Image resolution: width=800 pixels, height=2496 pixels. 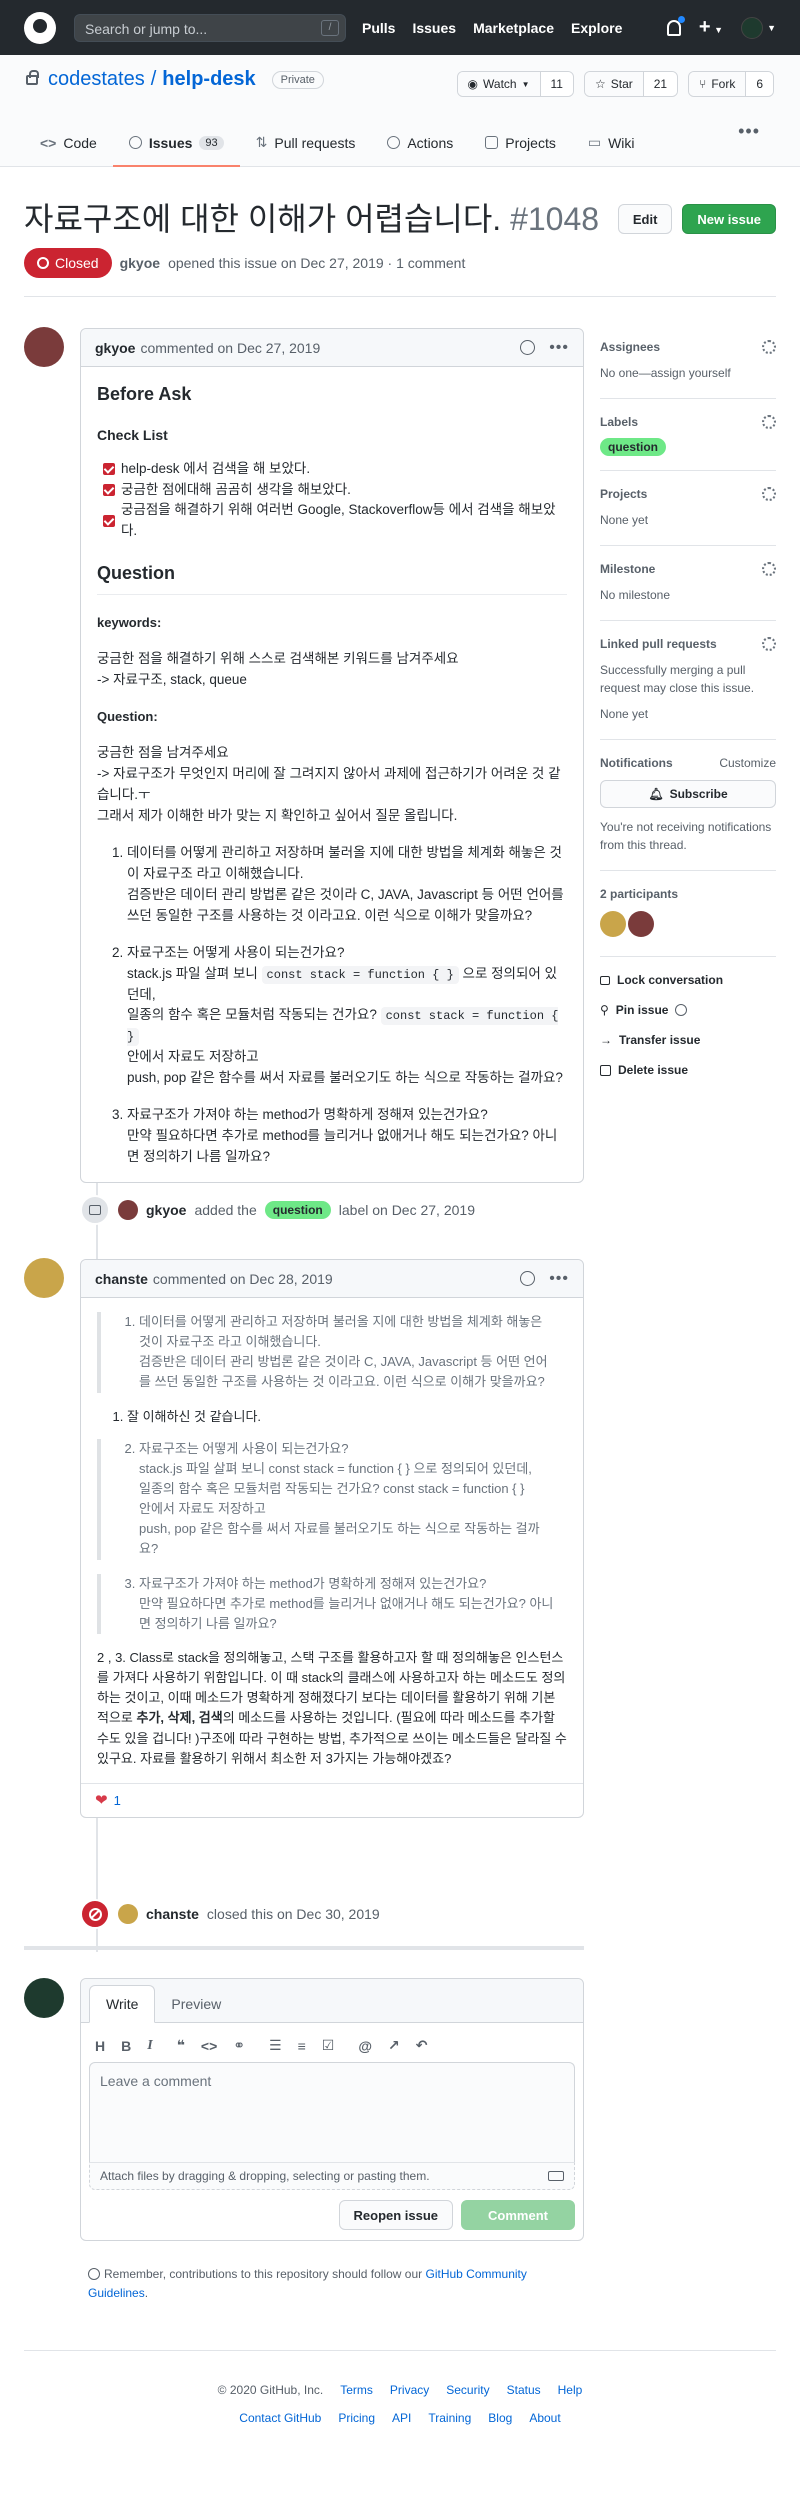 I want to click on comment-date: commented on Dec 27, 2019, so click(x=230, y=348).